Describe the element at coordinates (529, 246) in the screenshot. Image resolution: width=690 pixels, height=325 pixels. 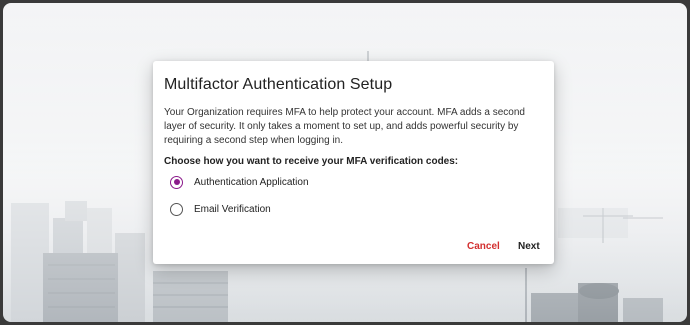
I see `next-button: Next` at that location.